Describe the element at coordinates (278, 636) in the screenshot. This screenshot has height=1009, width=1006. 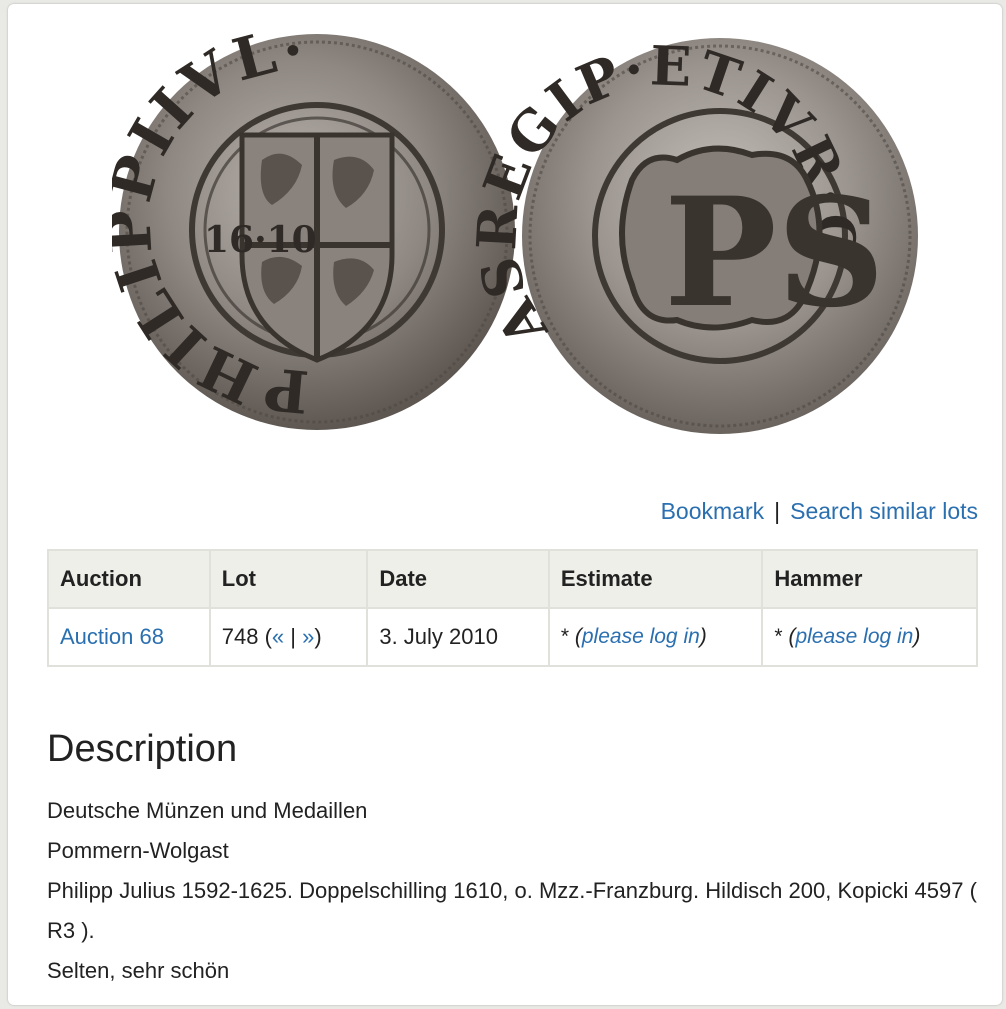
I see `previous-lot-link: «` at that location.